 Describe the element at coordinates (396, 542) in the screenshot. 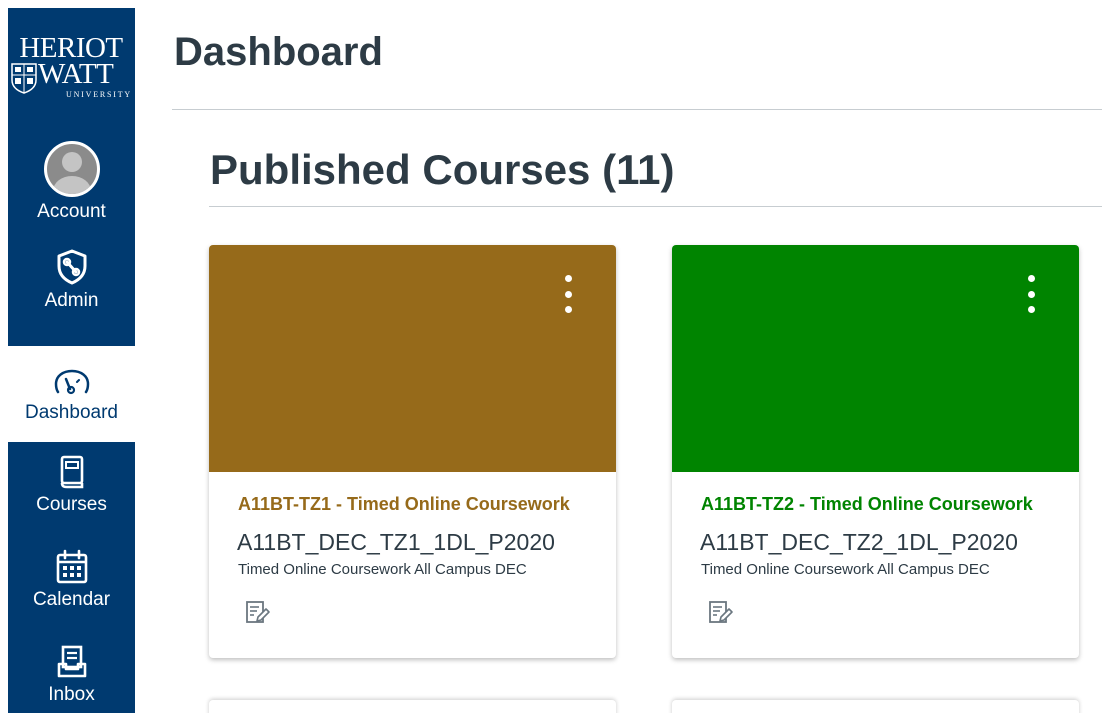

I see `course-card-code: A11BT_DEC_TZ1_1DL_P2020` at that location.